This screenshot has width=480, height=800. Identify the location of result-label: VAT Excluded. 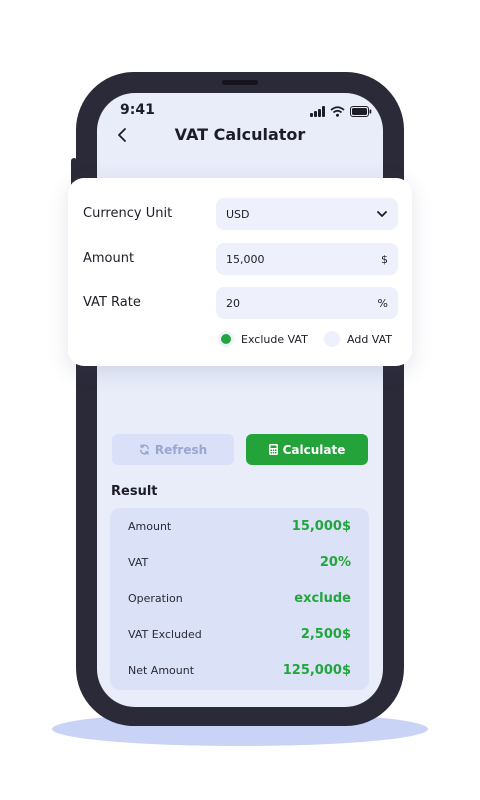
(165, 634).